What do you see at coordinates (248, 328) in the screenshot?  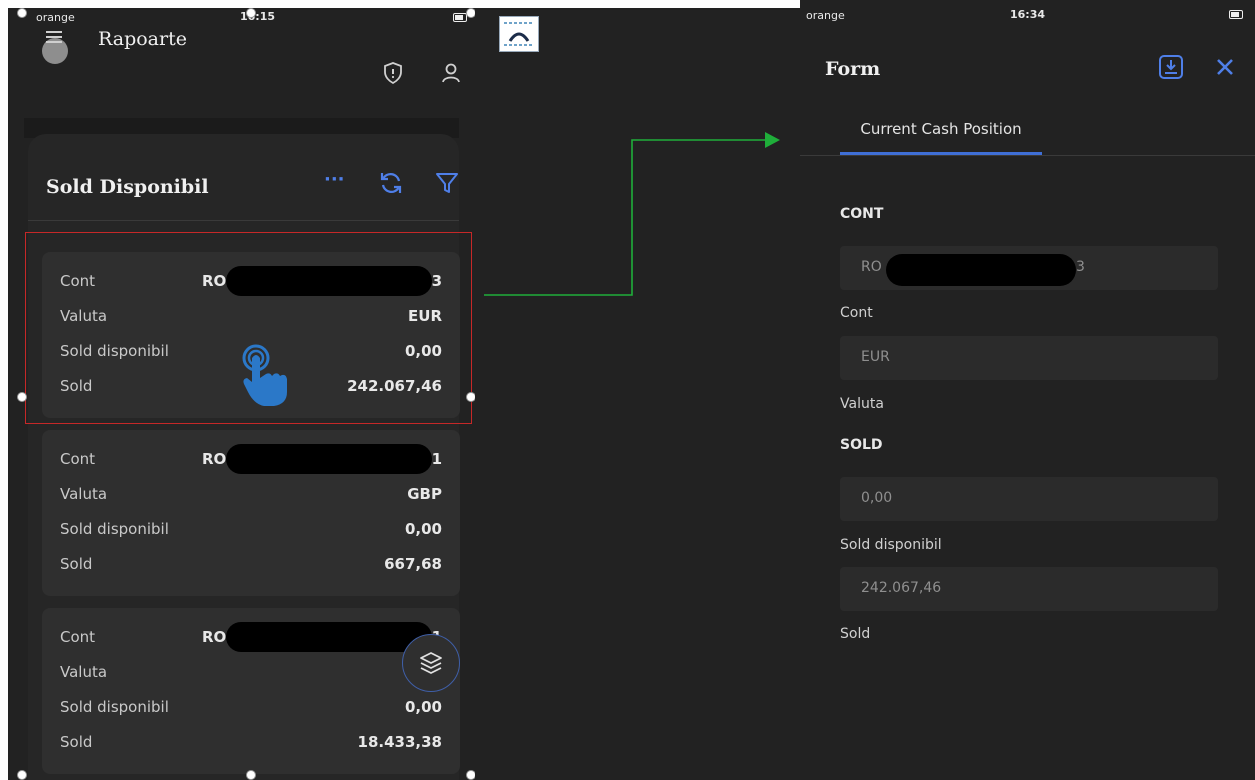 I see `selected-card-highlight` at bounding box center [248, 328].